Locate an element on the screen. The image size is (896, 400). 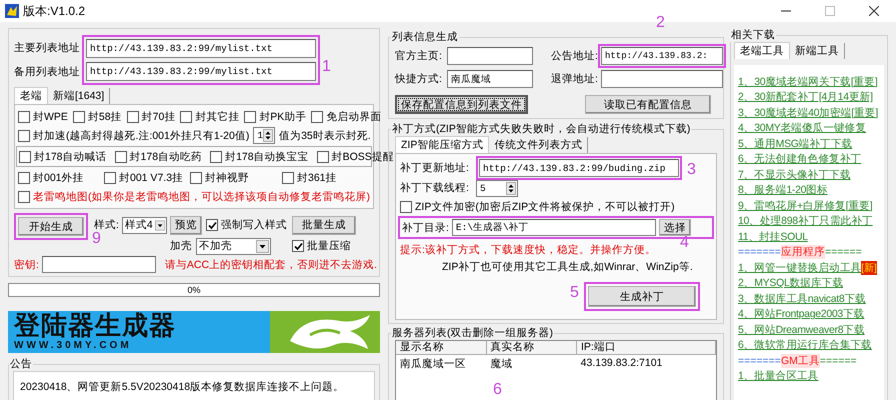
checkbox: 封PK助手 is located at coordinates (275, 117).